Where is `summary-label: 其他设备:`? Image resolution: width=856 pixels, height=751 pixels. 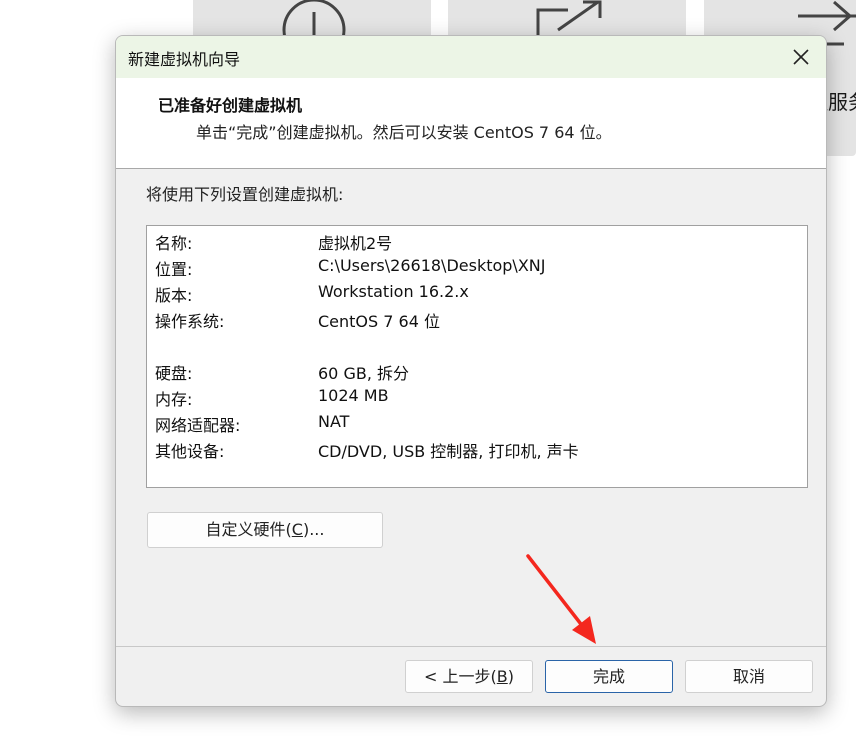
summary-label: 其他设备: is located at coordinates (190, 451).